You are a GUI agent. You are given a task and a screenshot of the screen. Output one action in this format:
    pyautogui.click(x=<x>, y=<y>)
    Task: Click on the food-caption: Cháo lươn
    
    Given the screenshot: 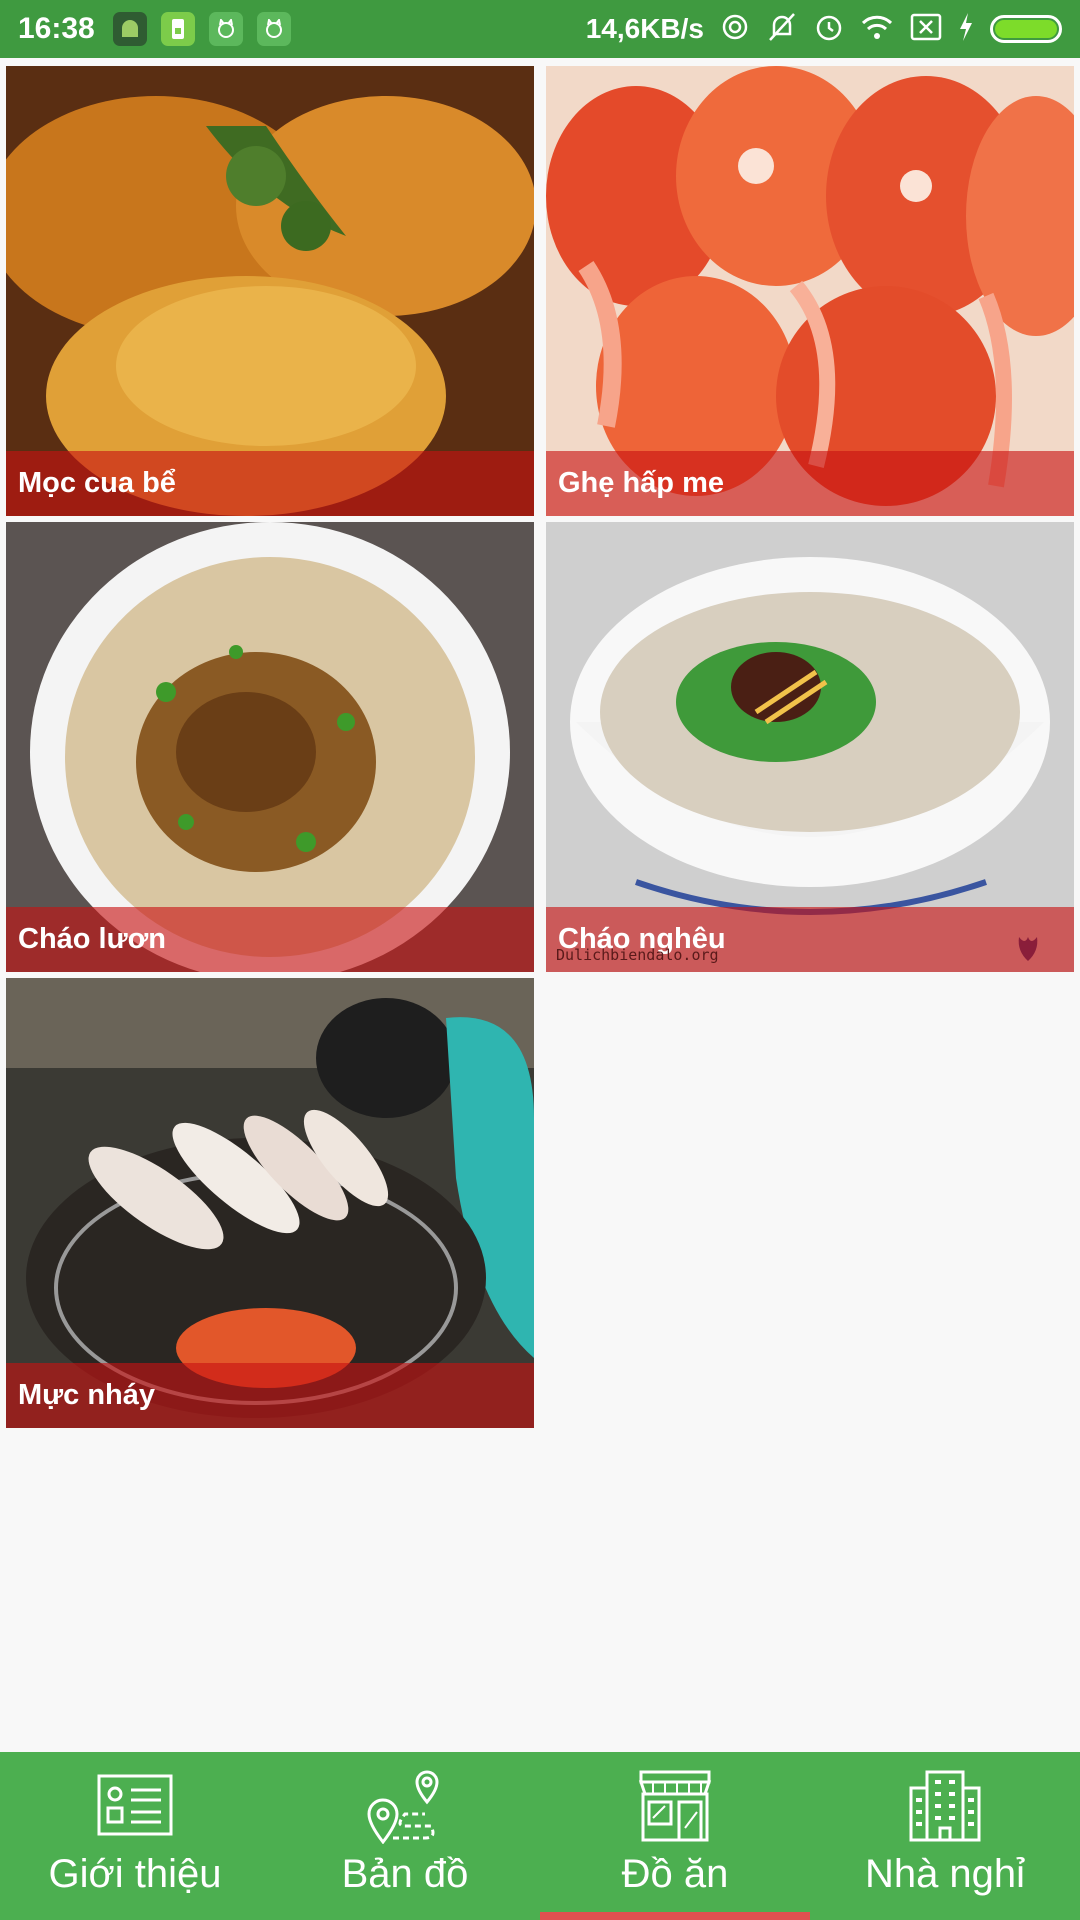 What is the action you would take?
    pyautogui.click(x=270, y=939)
    